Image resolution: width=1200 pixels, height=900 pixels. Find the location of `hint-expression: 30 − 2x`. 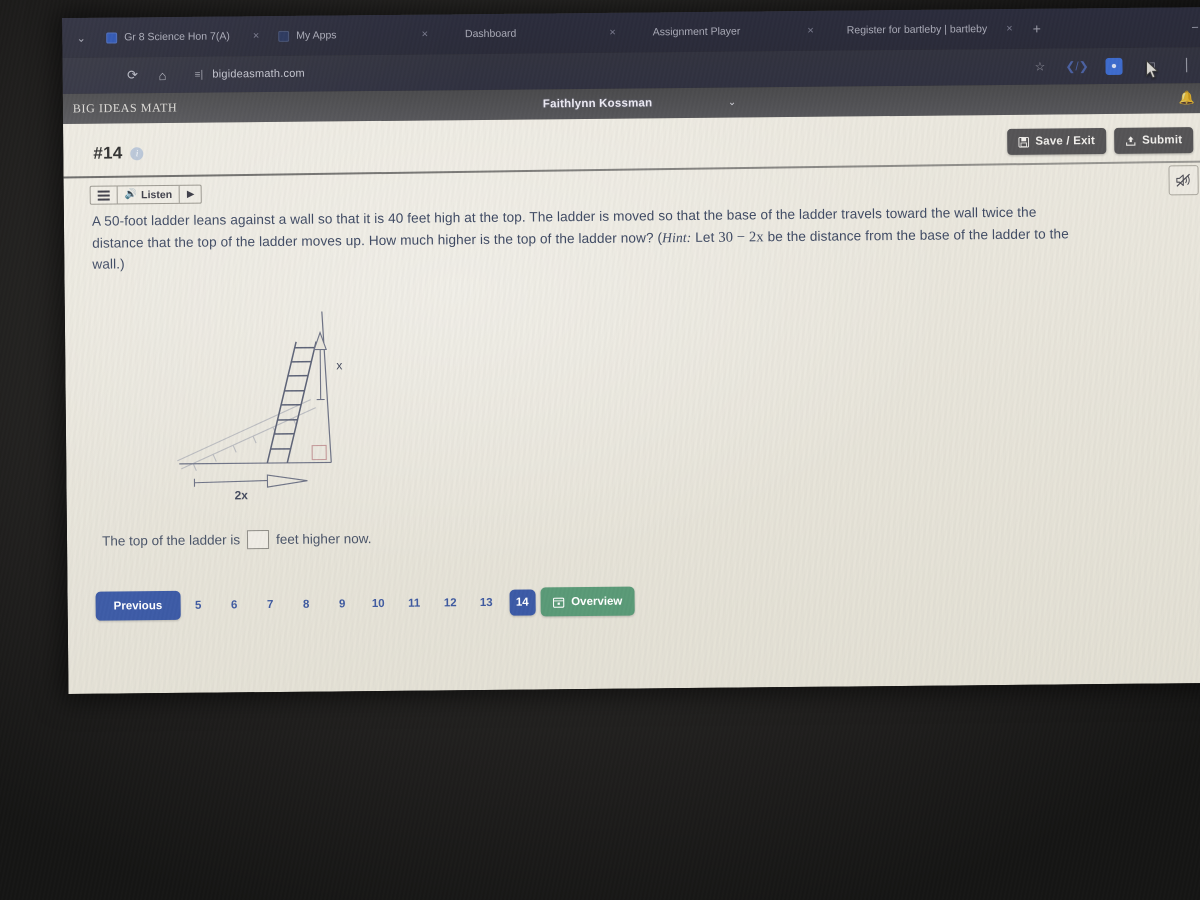

hint-expression: 30 − 2x is located at coordinates (741, 237).